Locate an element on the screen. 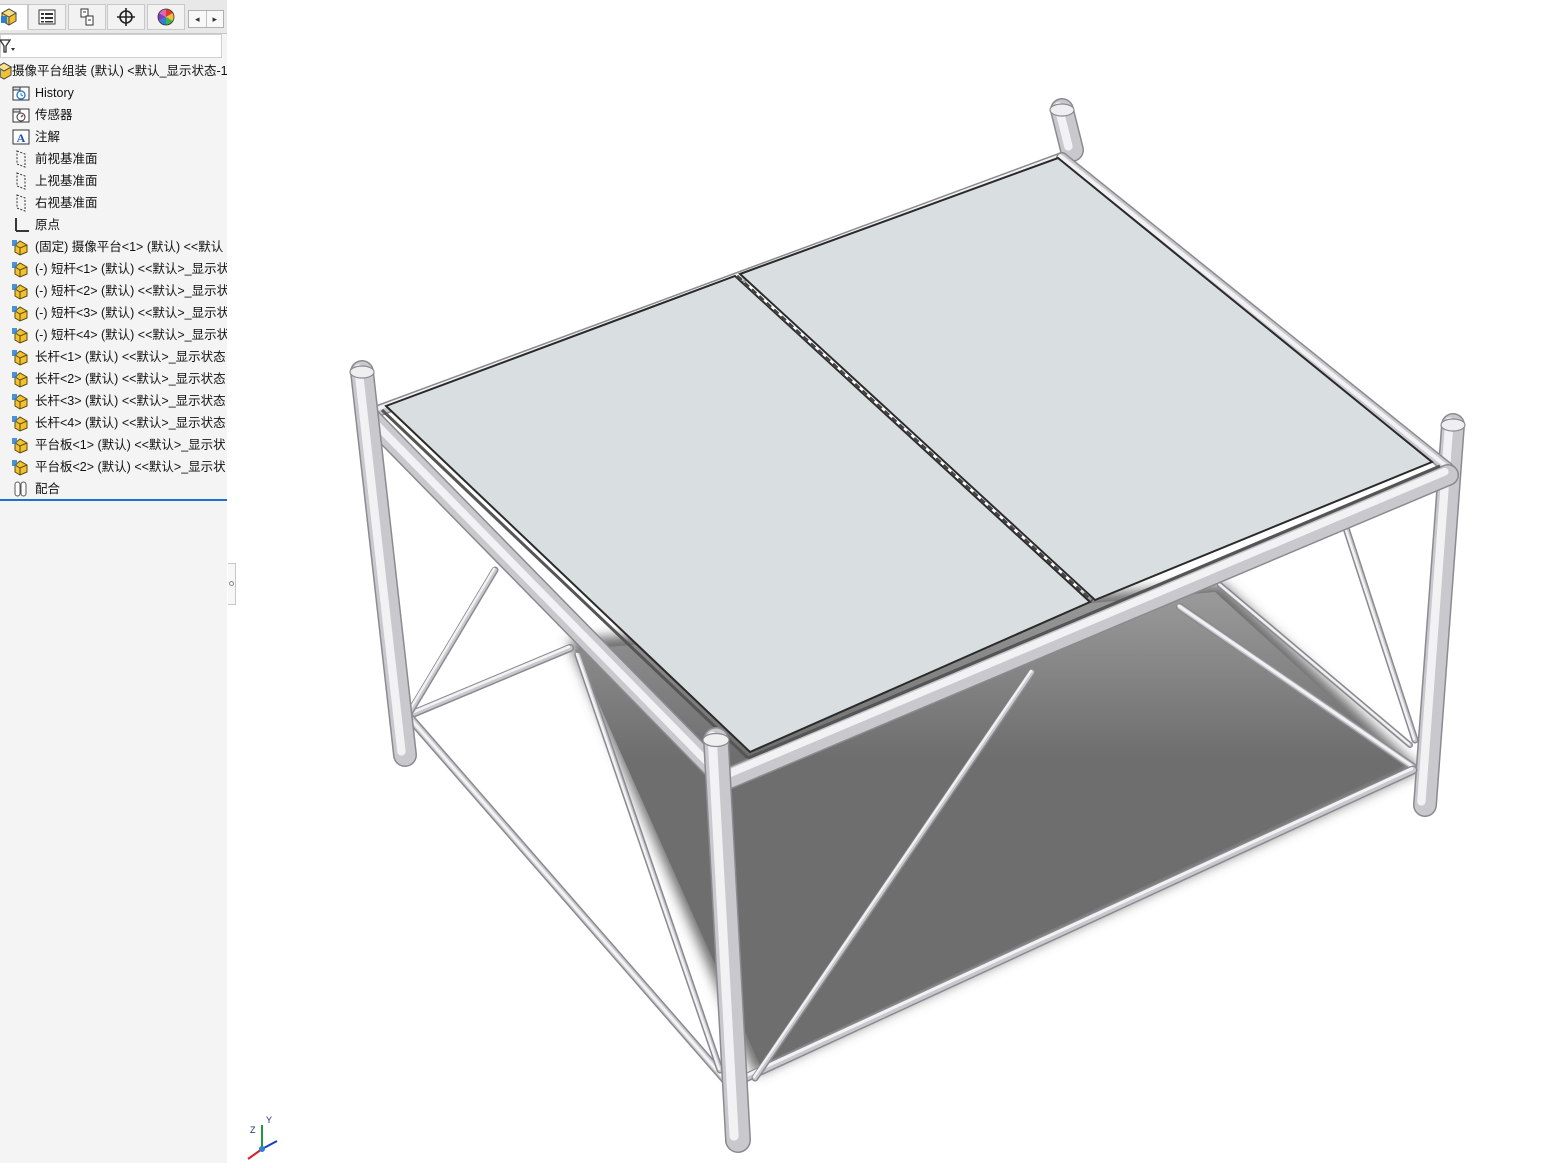 The width and height of the screenshot is (1547, 1168). tree-item-label: 传感器 is located at coordinates (54, 115).